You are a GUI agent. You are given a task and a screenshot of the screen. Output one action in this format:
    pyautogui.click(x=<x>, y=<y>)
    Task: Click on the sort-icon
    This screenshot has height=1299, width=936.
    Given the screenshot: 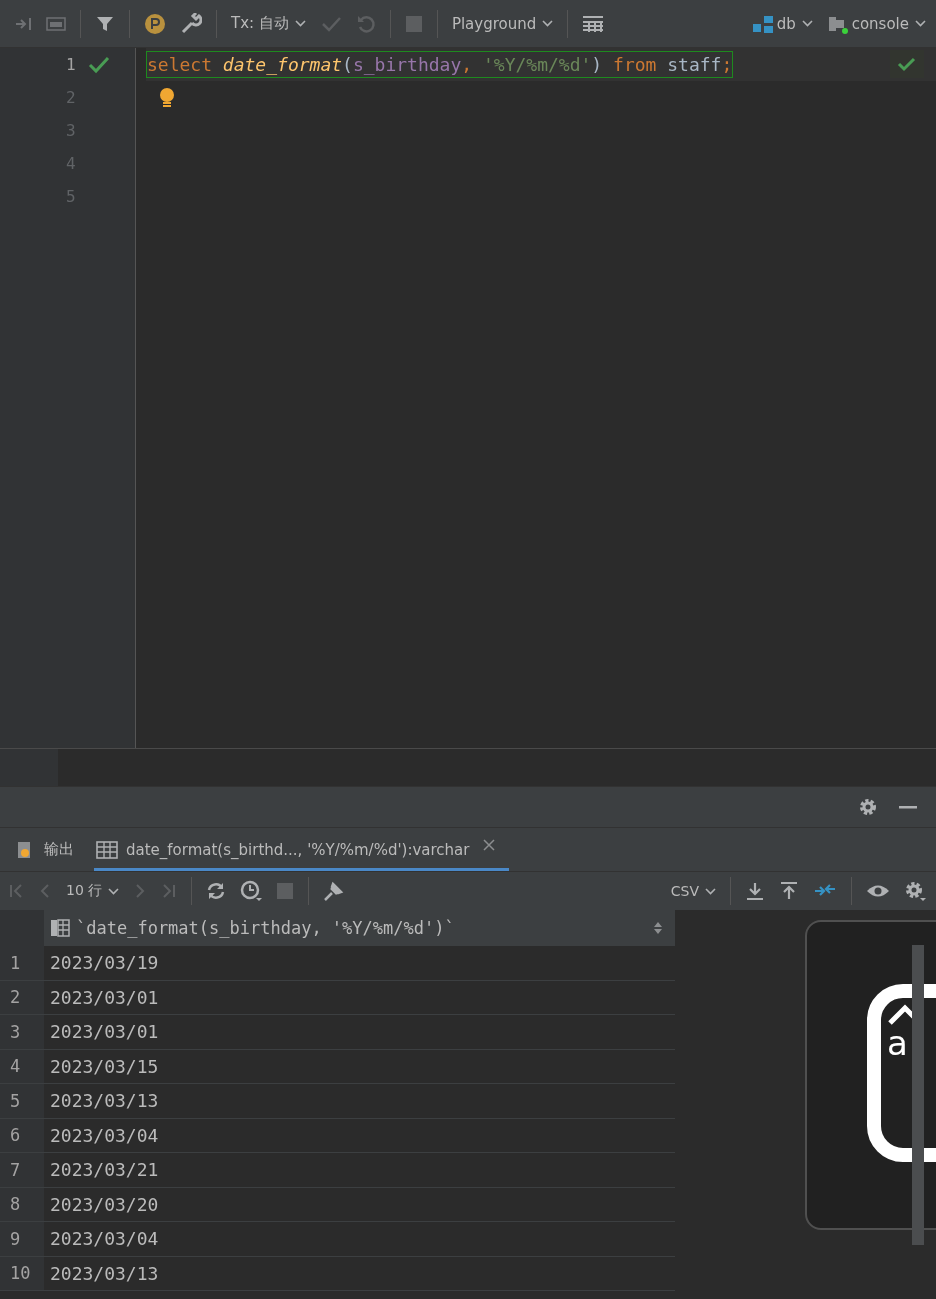 What is the action you would take?
    pyautogui.click(x=658, y=928)
    